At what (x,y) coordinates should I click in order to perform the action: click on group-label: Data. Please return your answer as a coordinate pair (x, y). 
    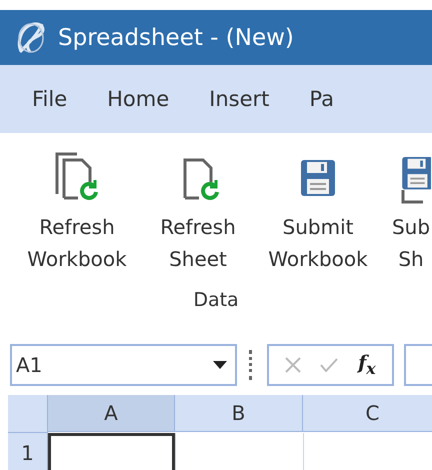
    Looking at the image, I should click on (216, 300).